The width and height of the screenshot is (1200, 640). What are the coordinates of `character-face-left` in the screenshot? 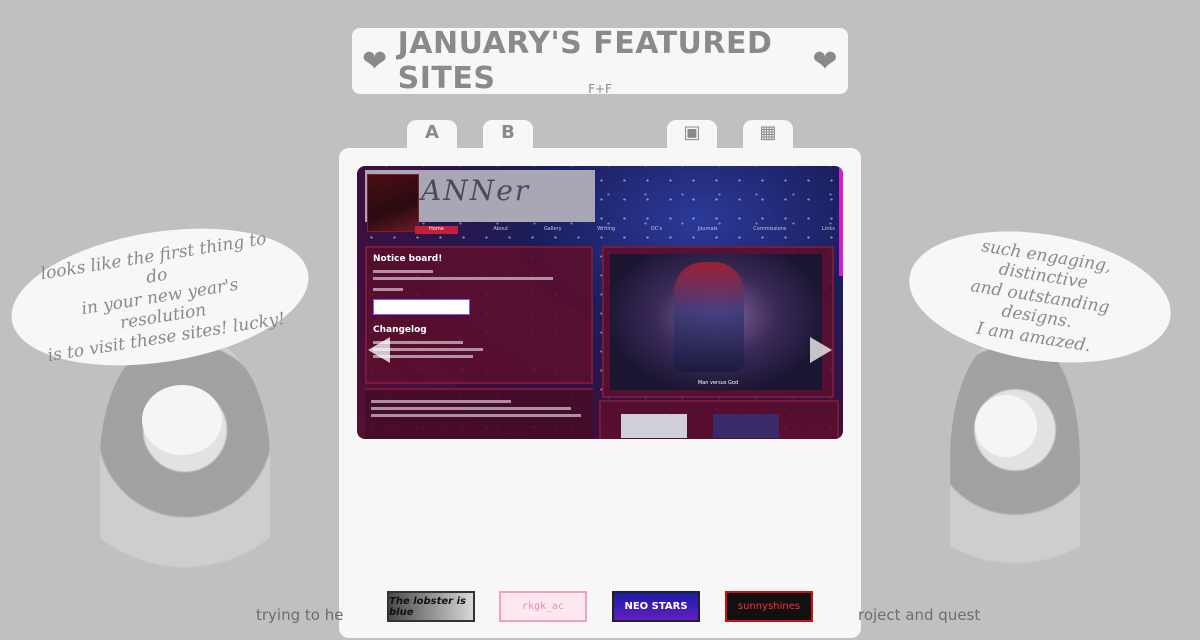 It's located at (182, 420).